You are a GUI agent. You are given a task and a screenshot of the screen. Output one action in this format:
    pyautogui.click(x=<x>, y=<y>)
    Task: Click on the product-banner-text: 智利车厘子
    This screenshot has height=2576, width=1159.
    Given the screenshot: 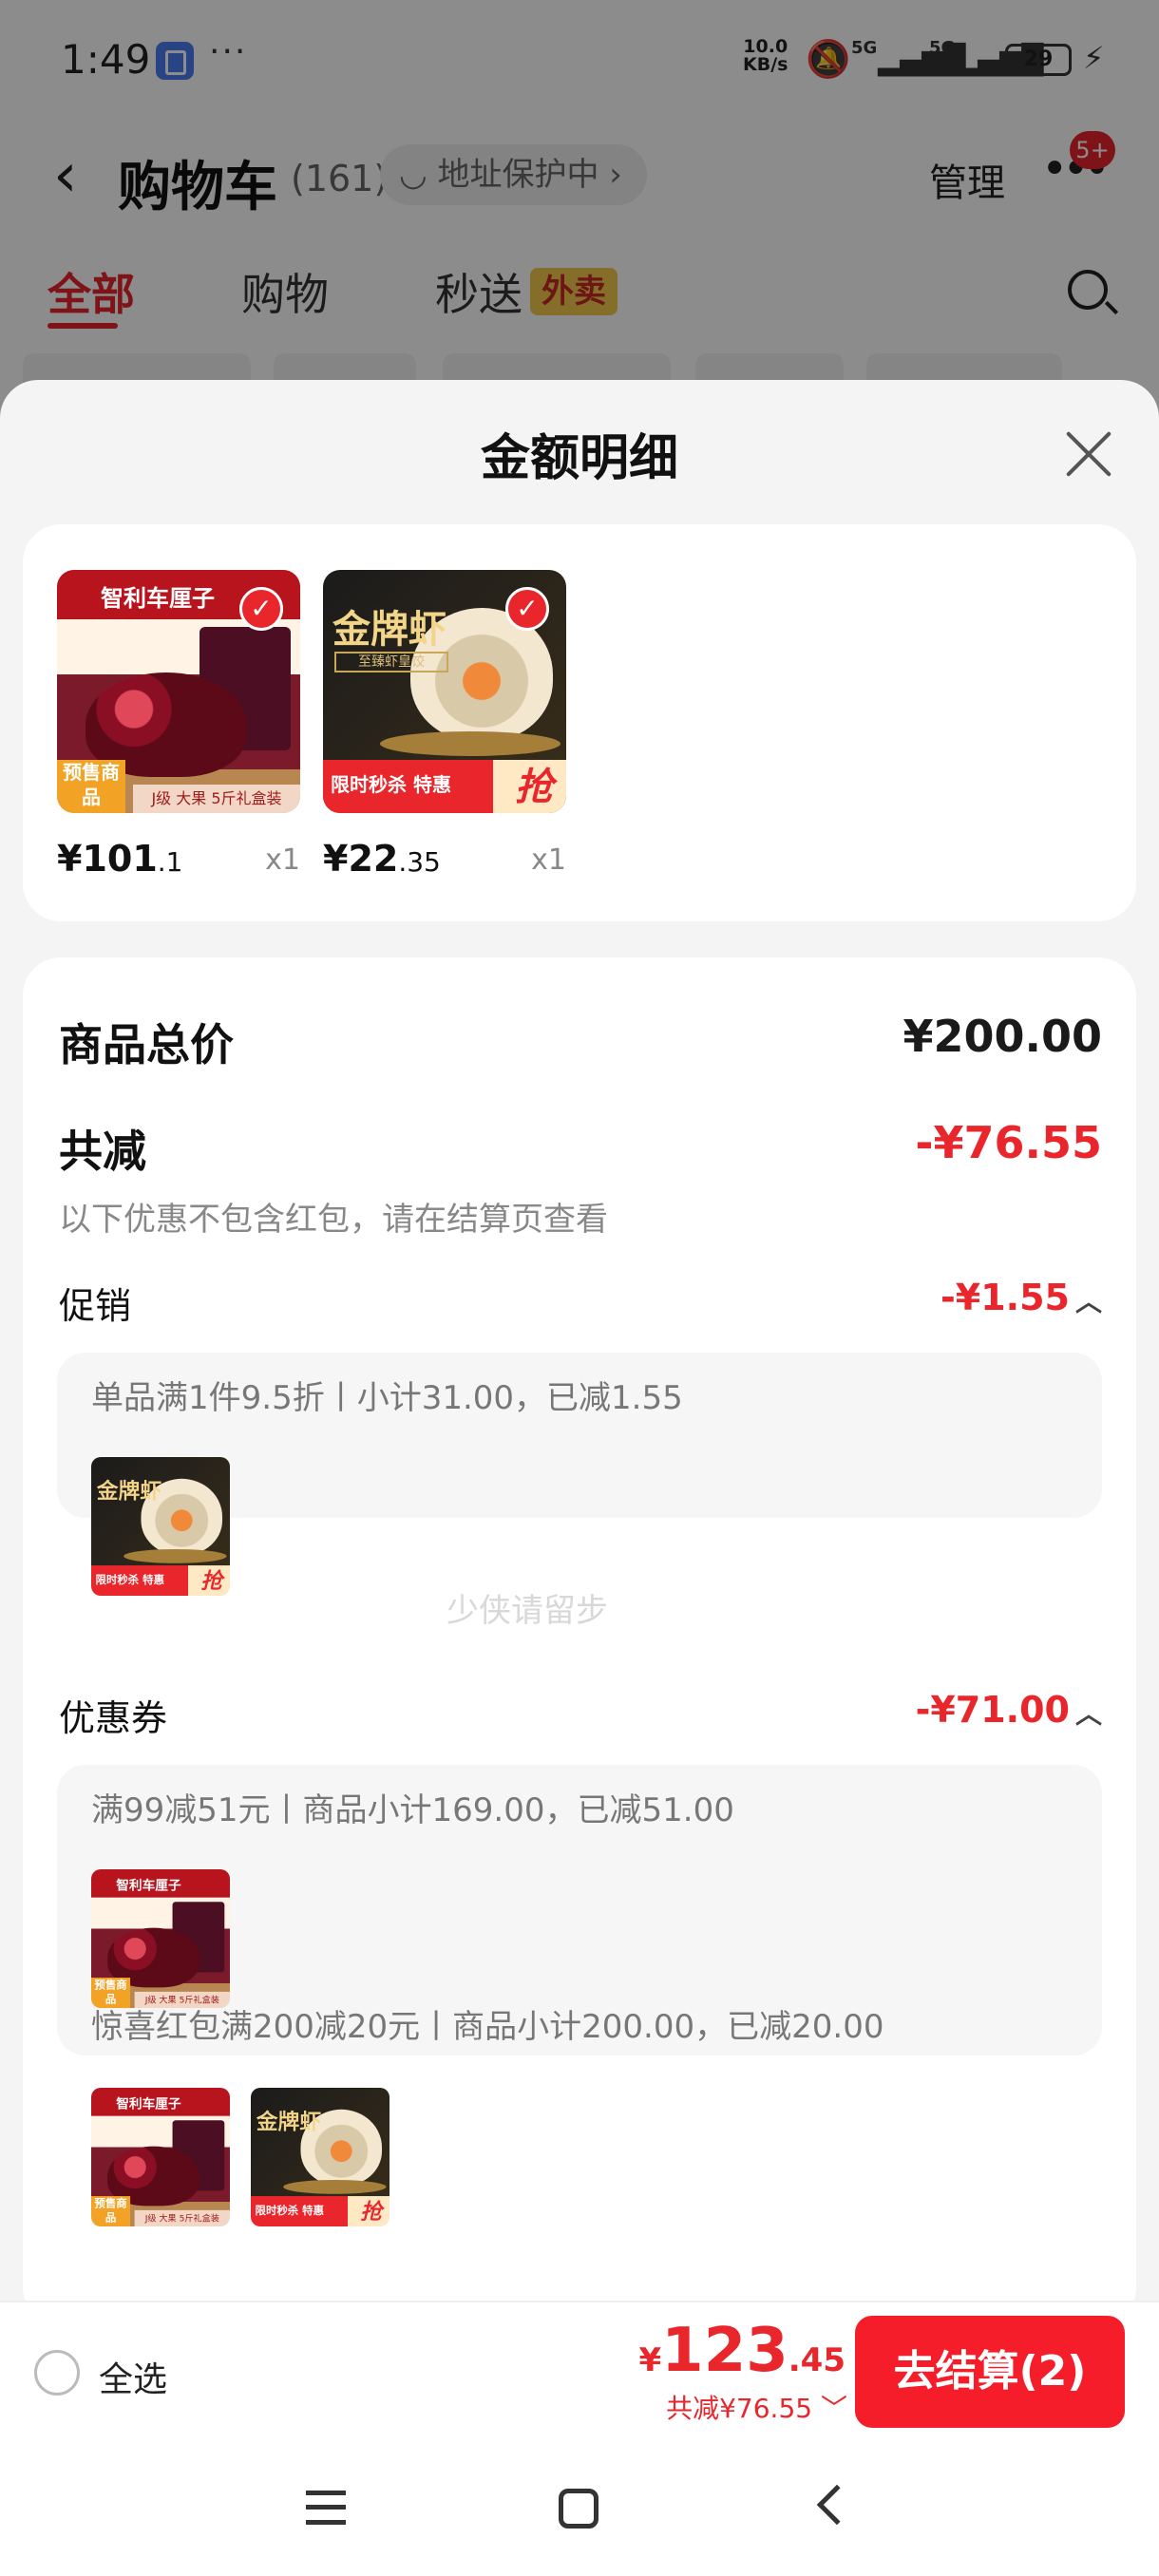 What is the action you would take?
    pyautogui.click(x=158, y=598)
    